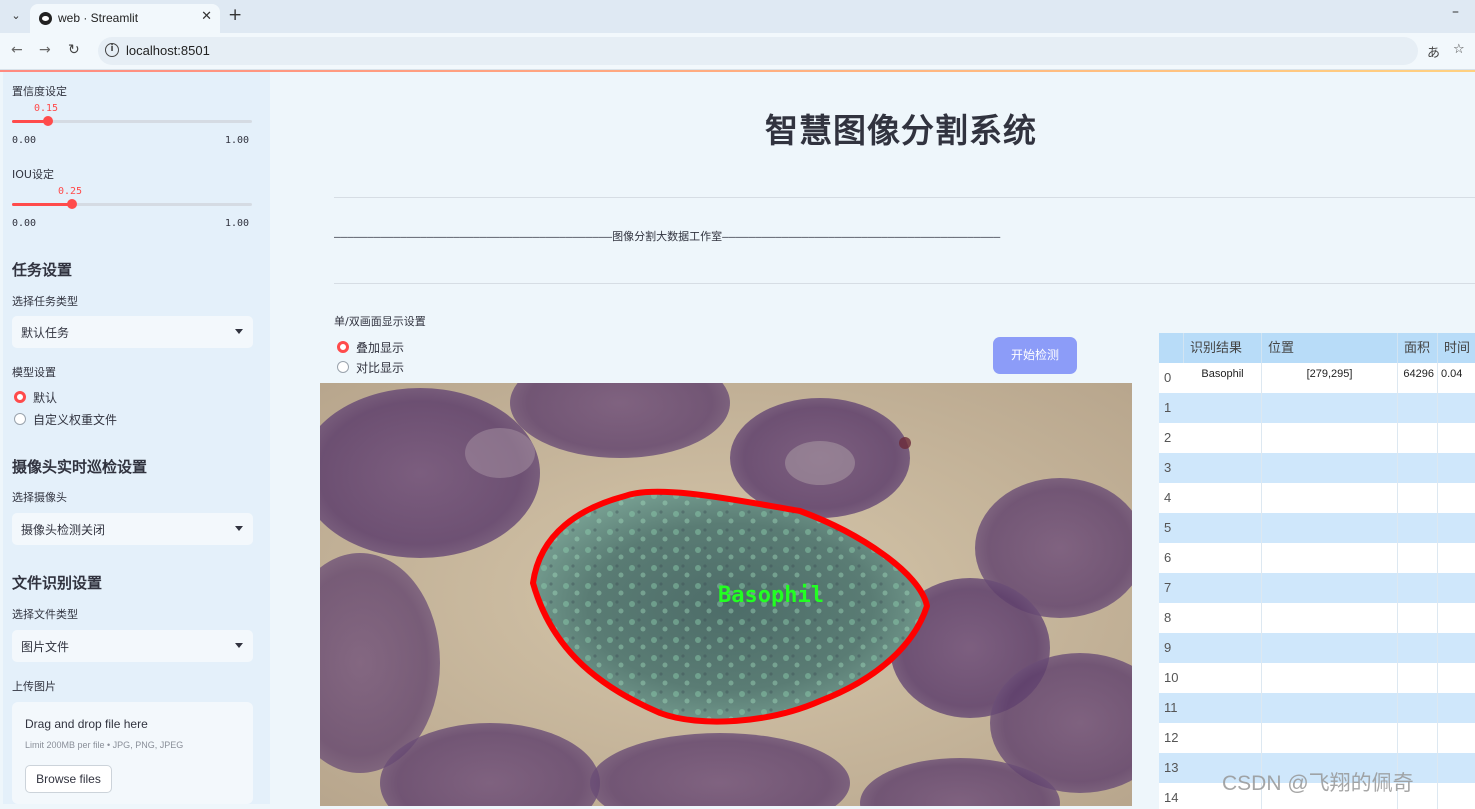  What do you see at coordinates (206, 16) in the screenshot?
I see `tab-close-icon: ✕` at bounding box center [206, 16].